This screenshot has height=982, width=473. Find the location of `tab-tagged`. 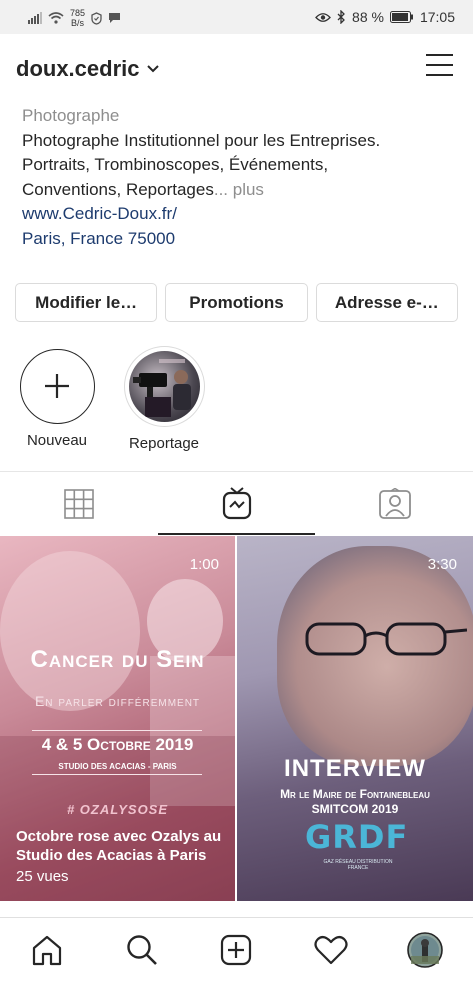

tab-tagged is located at coordinates (394, 503).